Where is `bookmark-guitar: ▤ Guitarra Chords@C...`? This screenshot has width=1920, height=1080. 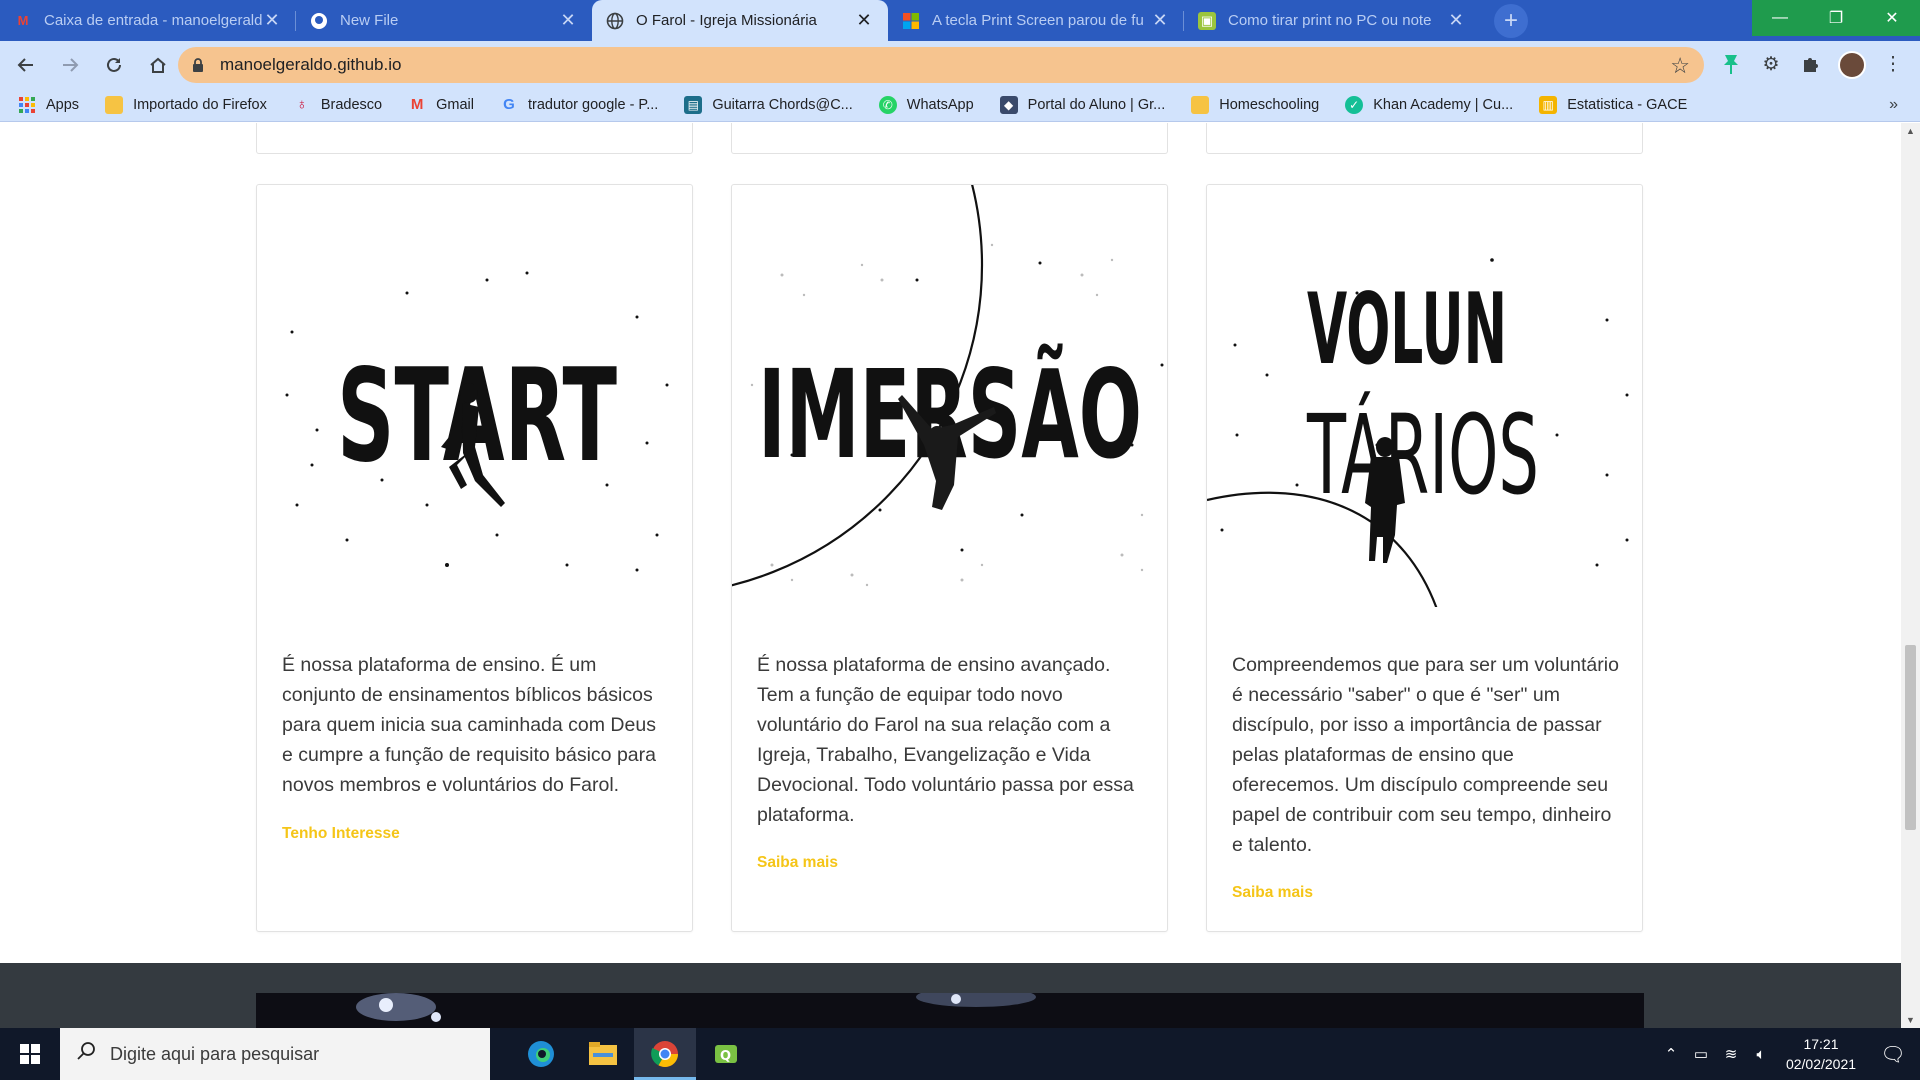 bookmark-guitar: ▤ Guitarra Chords@C... is located at coordinates (768, 104).